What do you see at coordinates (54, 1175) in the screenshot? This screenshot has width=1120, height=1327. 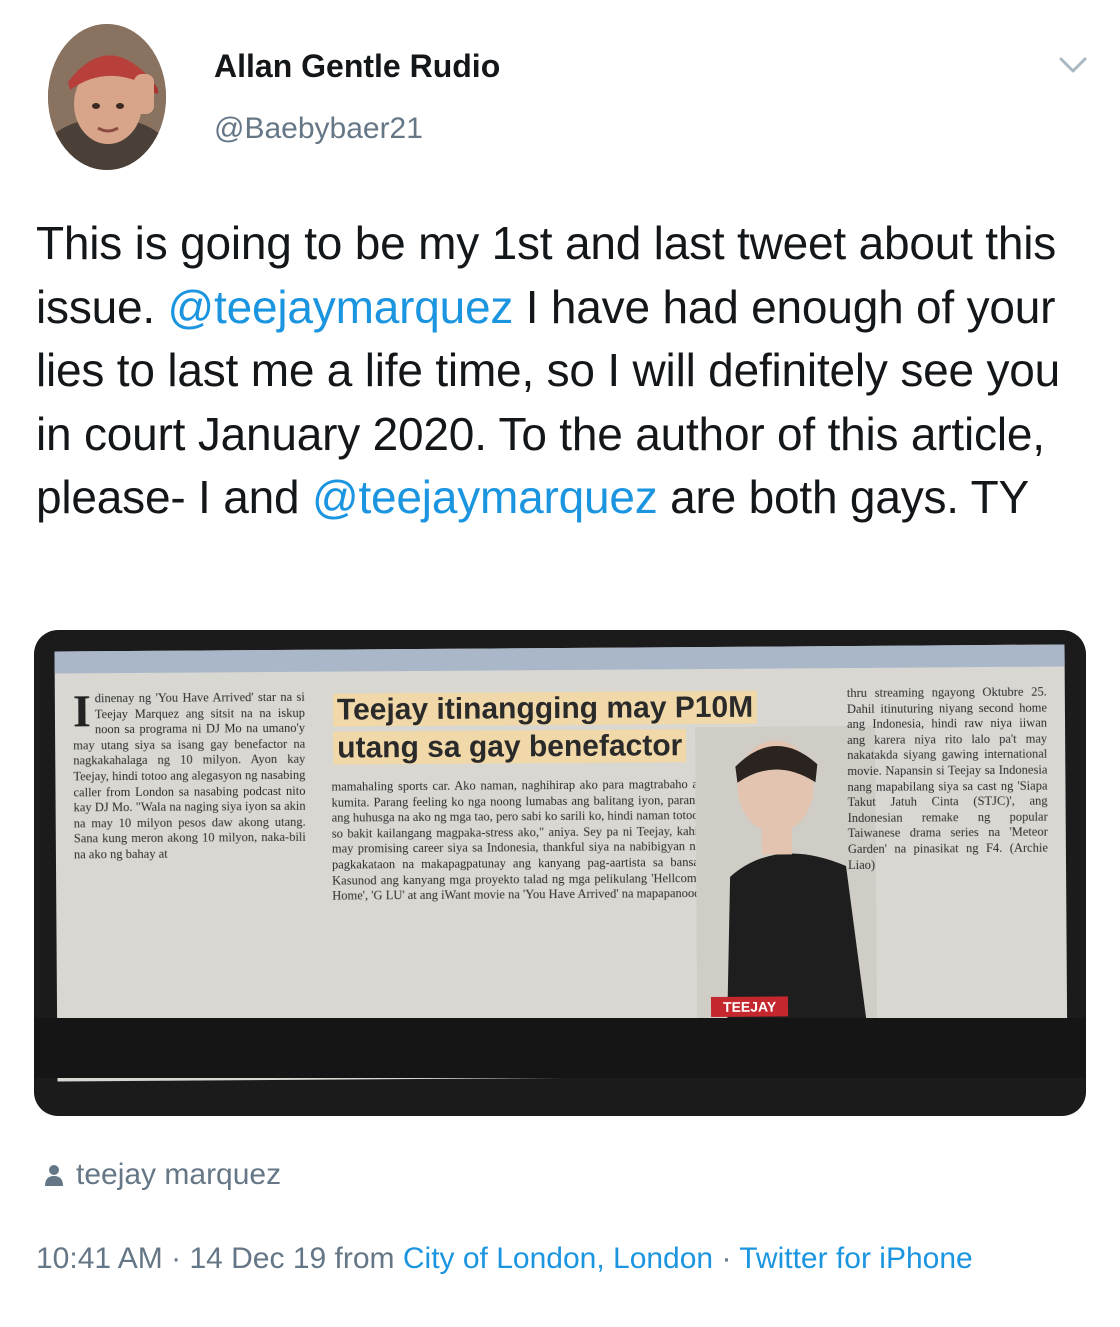 I see `person-icon` at bounding box center [54, 1175].